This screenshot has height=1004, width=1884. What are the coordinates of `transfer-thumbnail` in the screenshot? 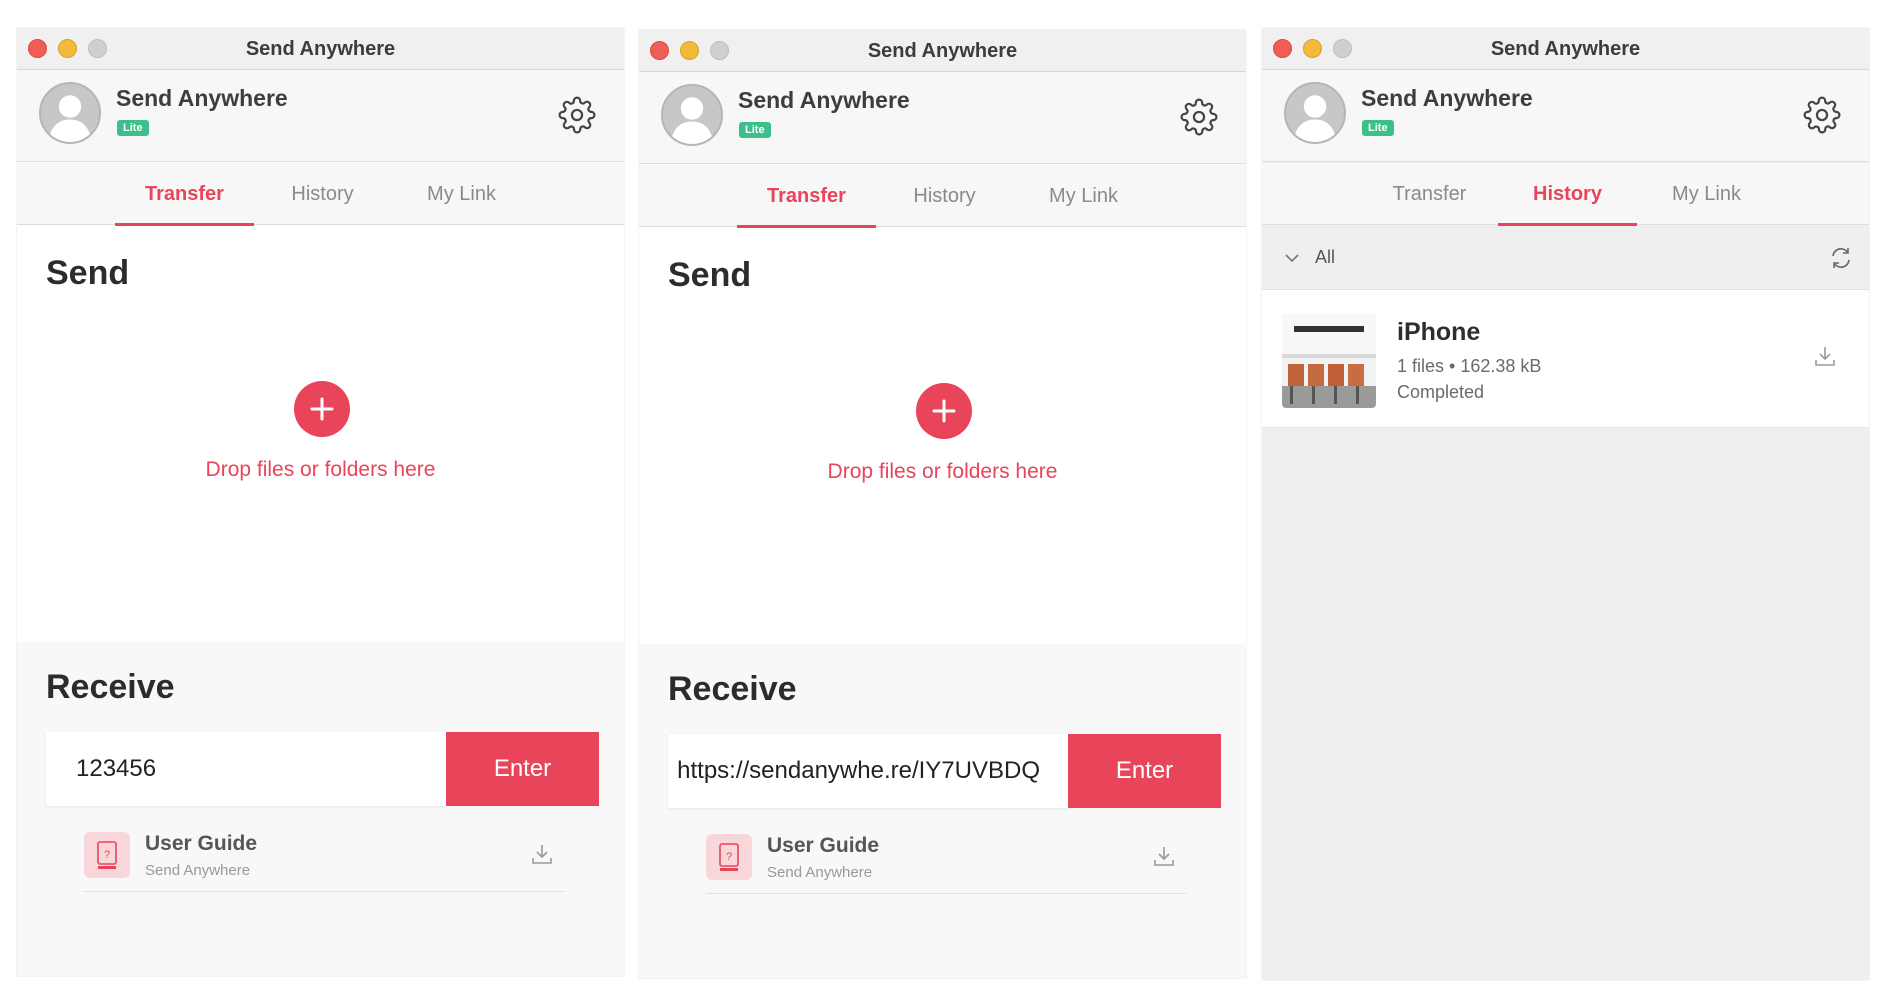 It's located at (1329, 361).